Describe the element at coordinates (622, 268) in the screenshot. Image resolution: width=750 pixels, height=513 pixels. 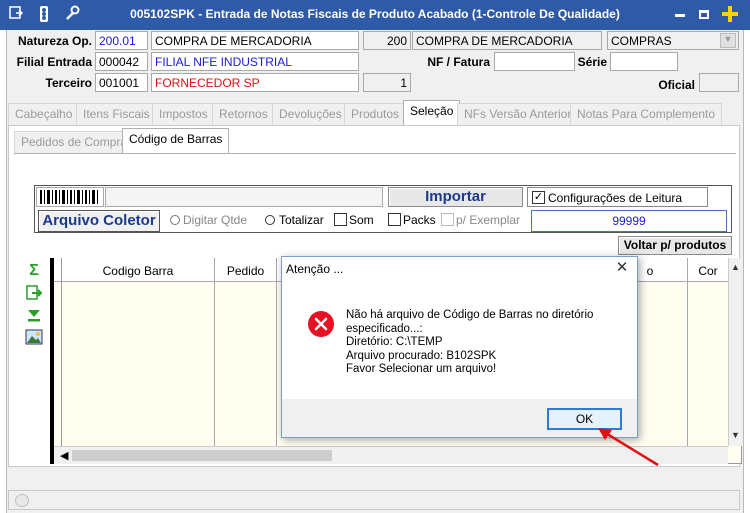
I see `close-icon: ✕` at that location.